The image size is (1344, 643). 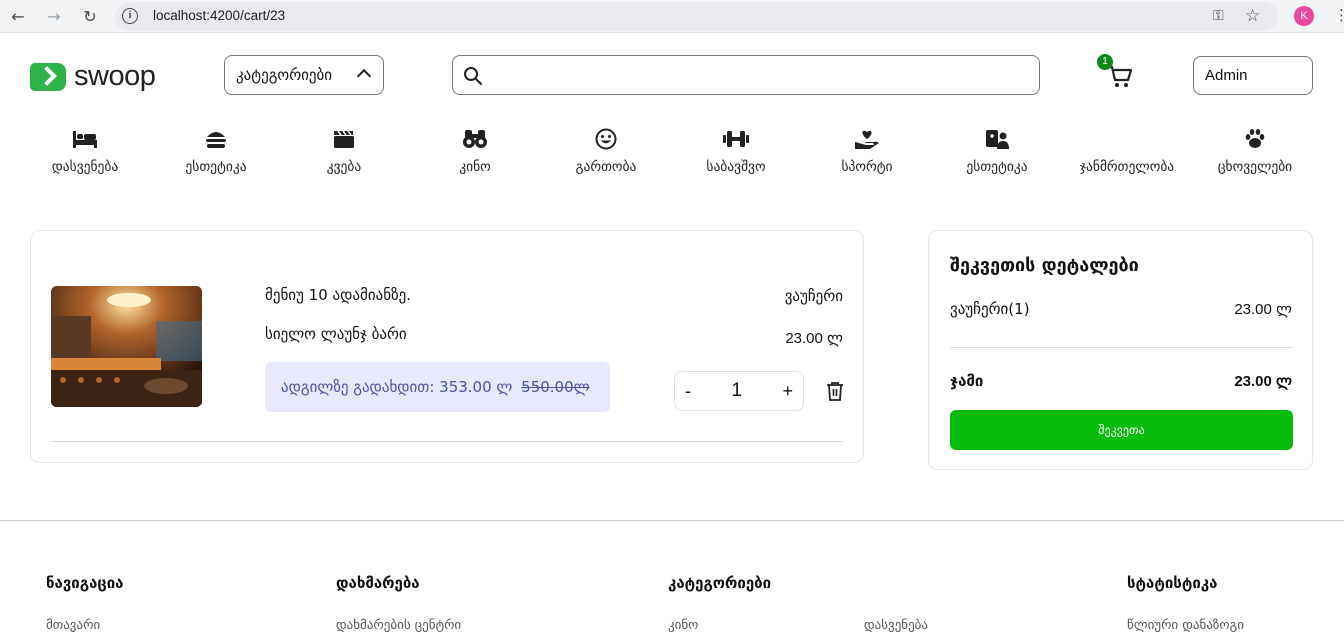 What do you see at coordinates (90, 16) in the screenshot?
I see `reload-icon: ↻` at bounding box center [90, 16].